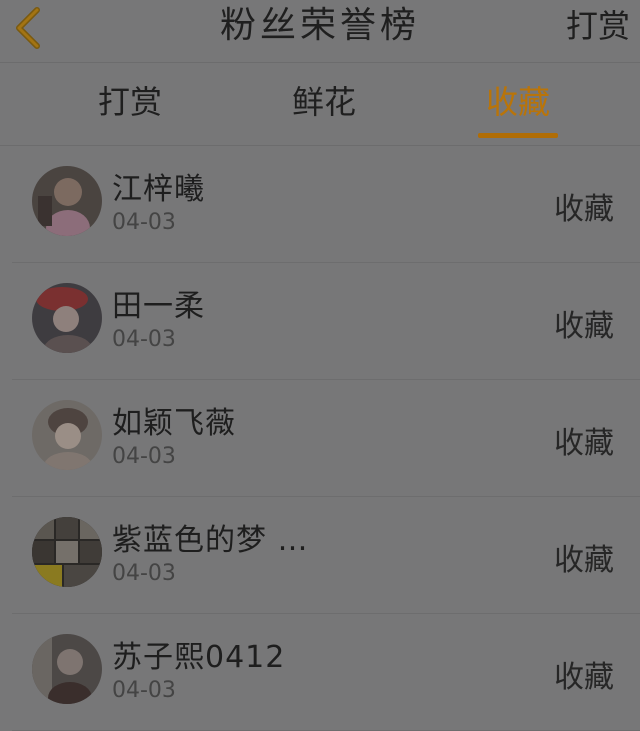 The height and width of the screenshot is (731, 640). Describe the element at coordinates (518, 135) in the screenshot. I see `active-tab-indicator` at that location.